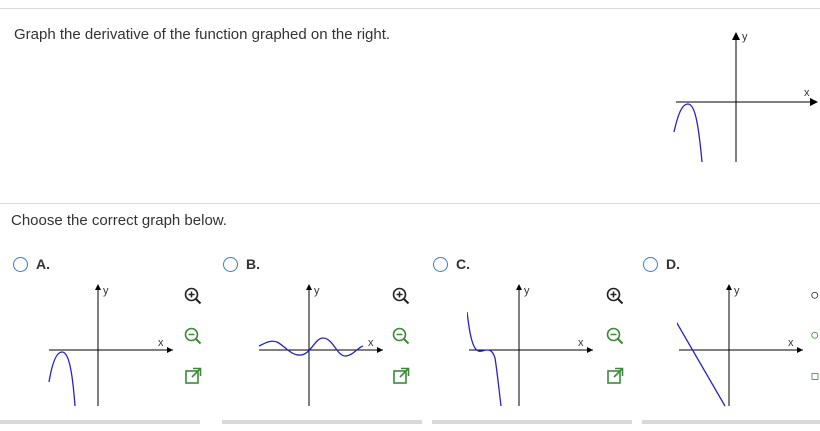  I want to click on option-b-x-label: x, so click(371, 343).